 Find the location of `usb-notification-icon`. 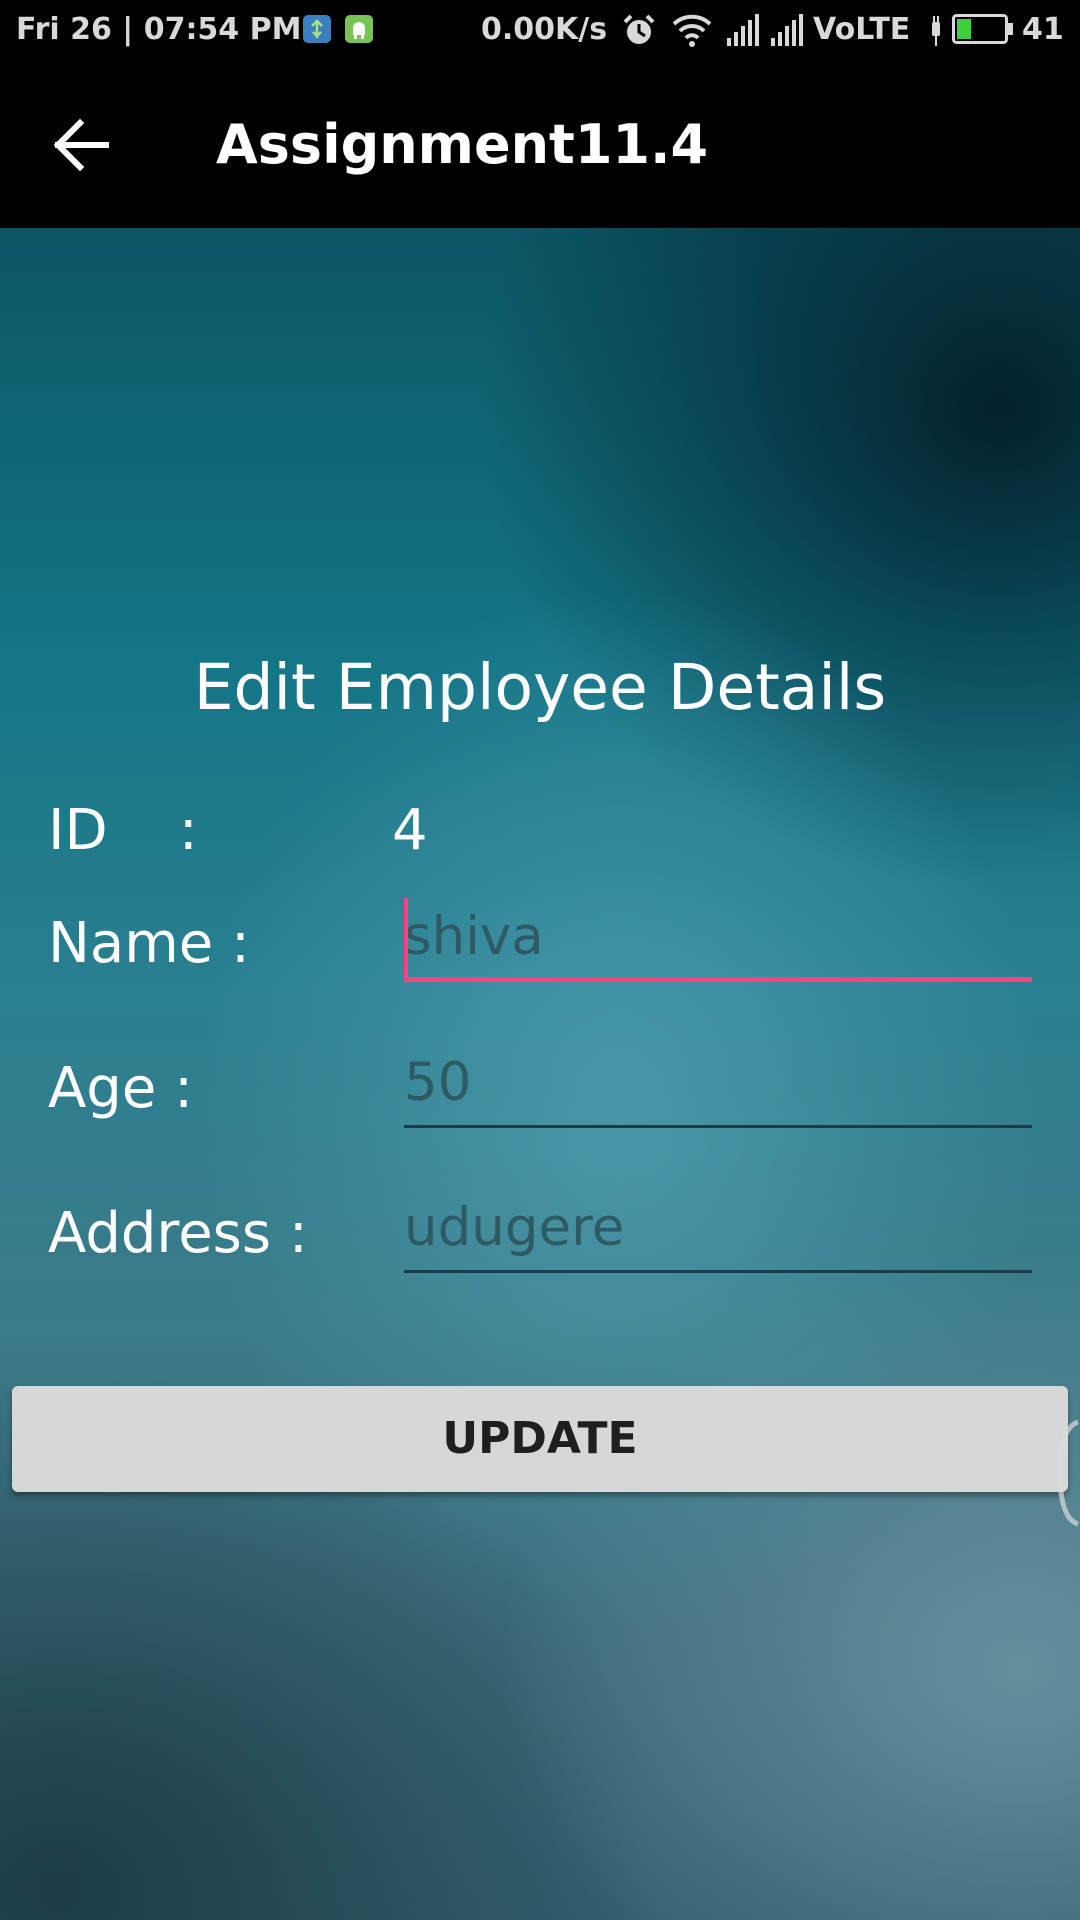

usb-notification-icon is located at coordinates (317, 29).